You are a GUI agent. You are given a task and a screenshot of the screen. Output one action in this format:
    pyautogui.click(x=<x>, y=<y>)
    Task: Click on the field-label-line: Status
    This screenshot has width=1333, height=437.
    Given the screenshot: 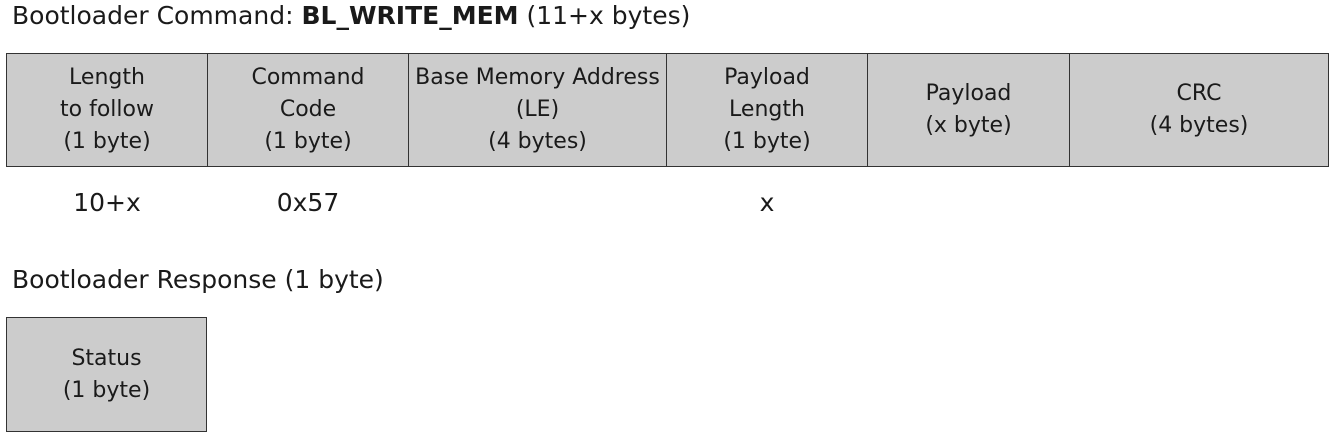 What is the action you would take?
    pyautogui.click(x=106, y=358)
    